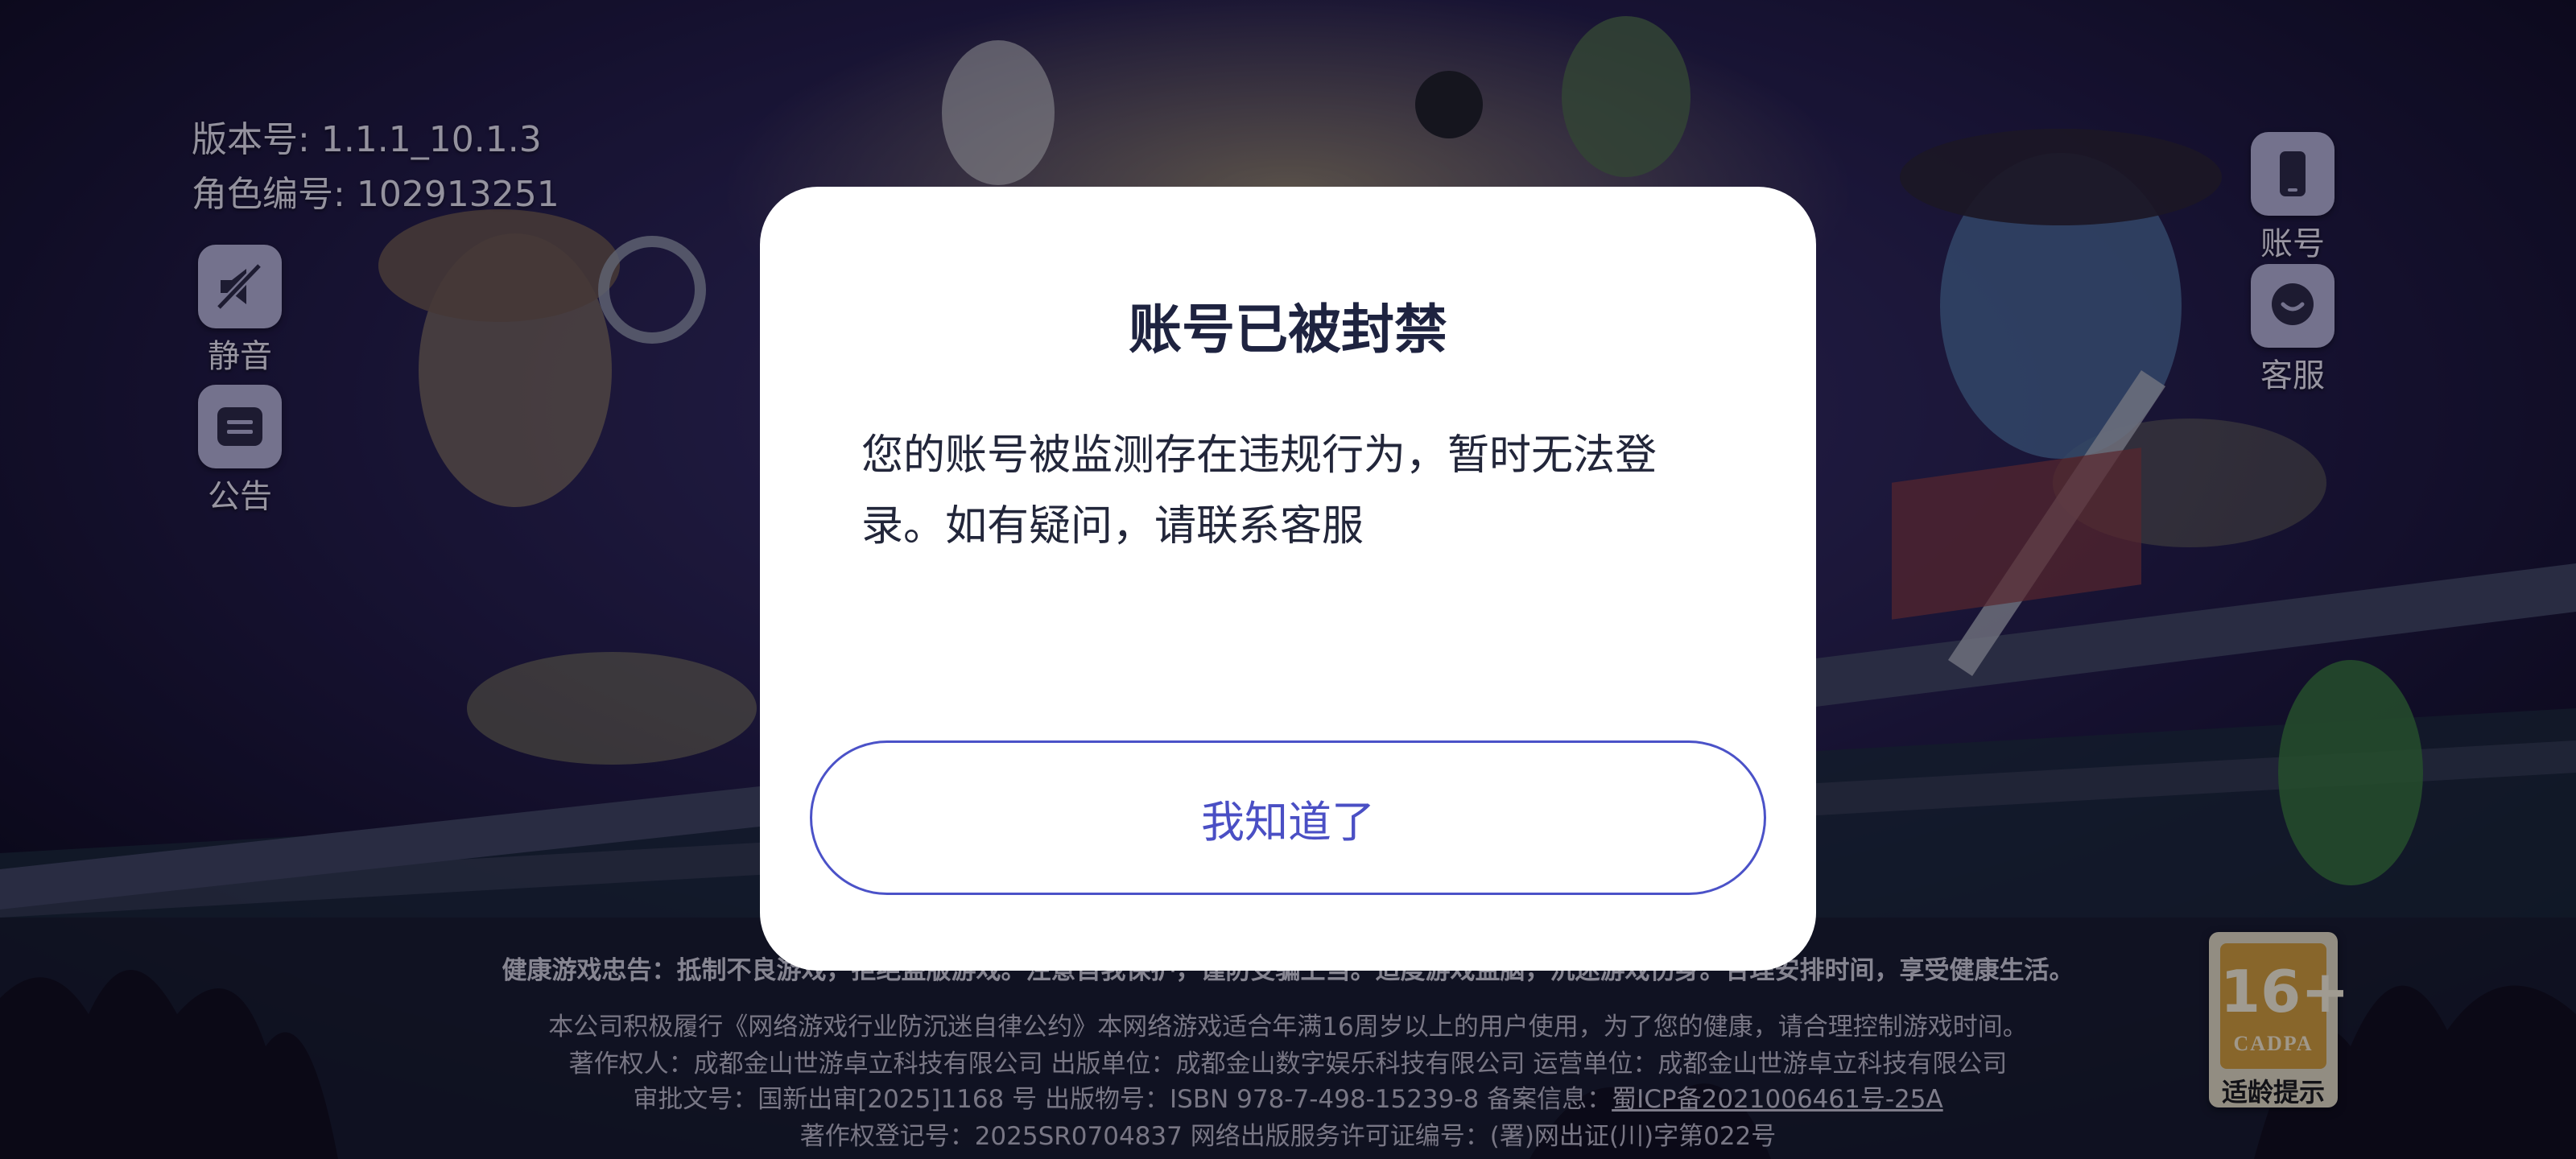 This screenshot has height=1159, width=2576. I want to click on confirm-button: 我知道了, so click(1288, 817).